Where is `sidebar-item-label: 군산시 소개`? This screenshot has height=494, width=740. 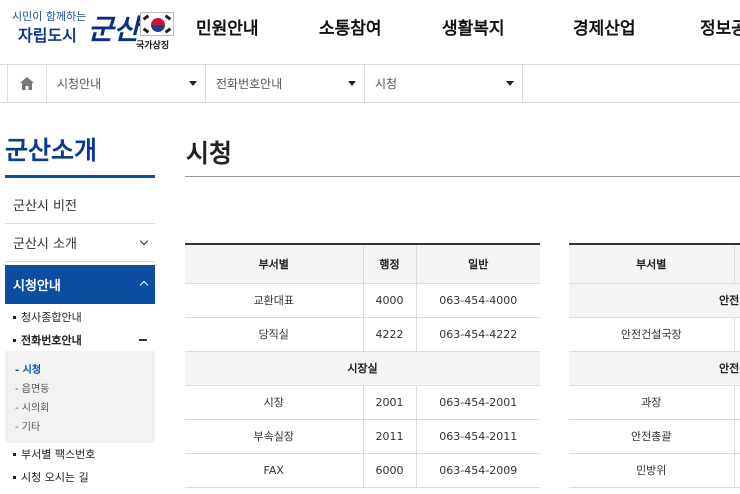
sidebar-item-label: 군산시 소개 is located at coordinates (45, 244).